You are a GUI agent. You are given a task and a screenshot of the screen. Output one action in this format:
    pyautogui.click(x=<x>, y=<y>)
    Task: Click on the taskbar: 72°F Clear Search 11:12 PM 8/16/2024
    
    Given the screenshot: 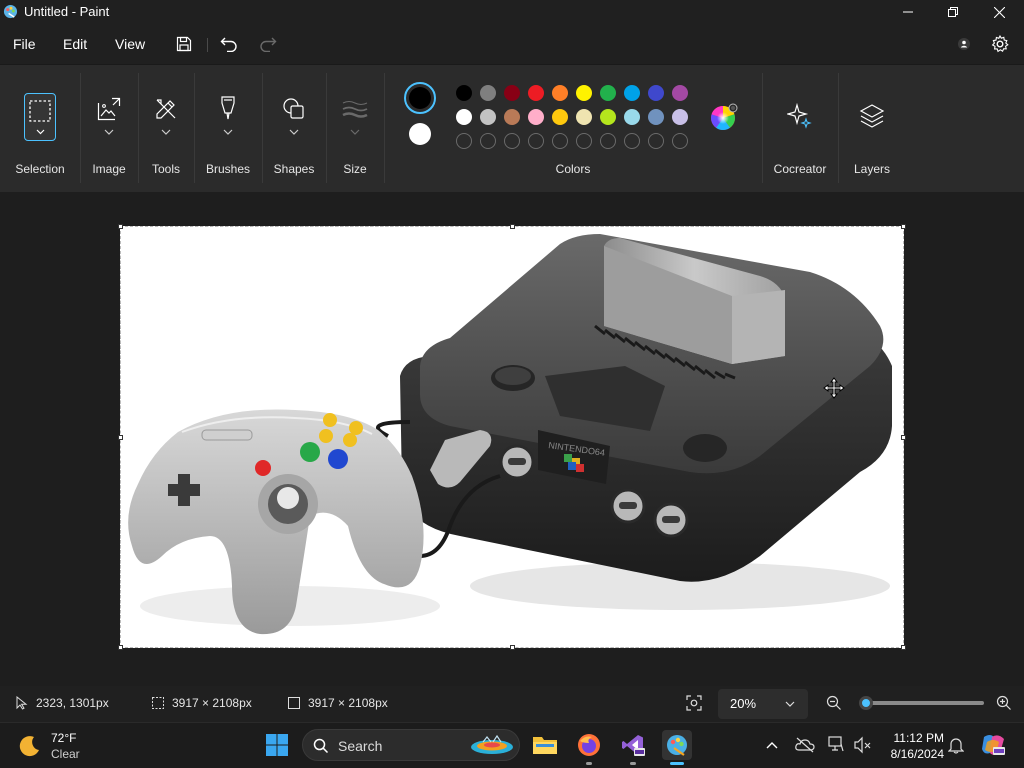 What is the action you would take?
    pyautogui.click(x=512, y=745)
    